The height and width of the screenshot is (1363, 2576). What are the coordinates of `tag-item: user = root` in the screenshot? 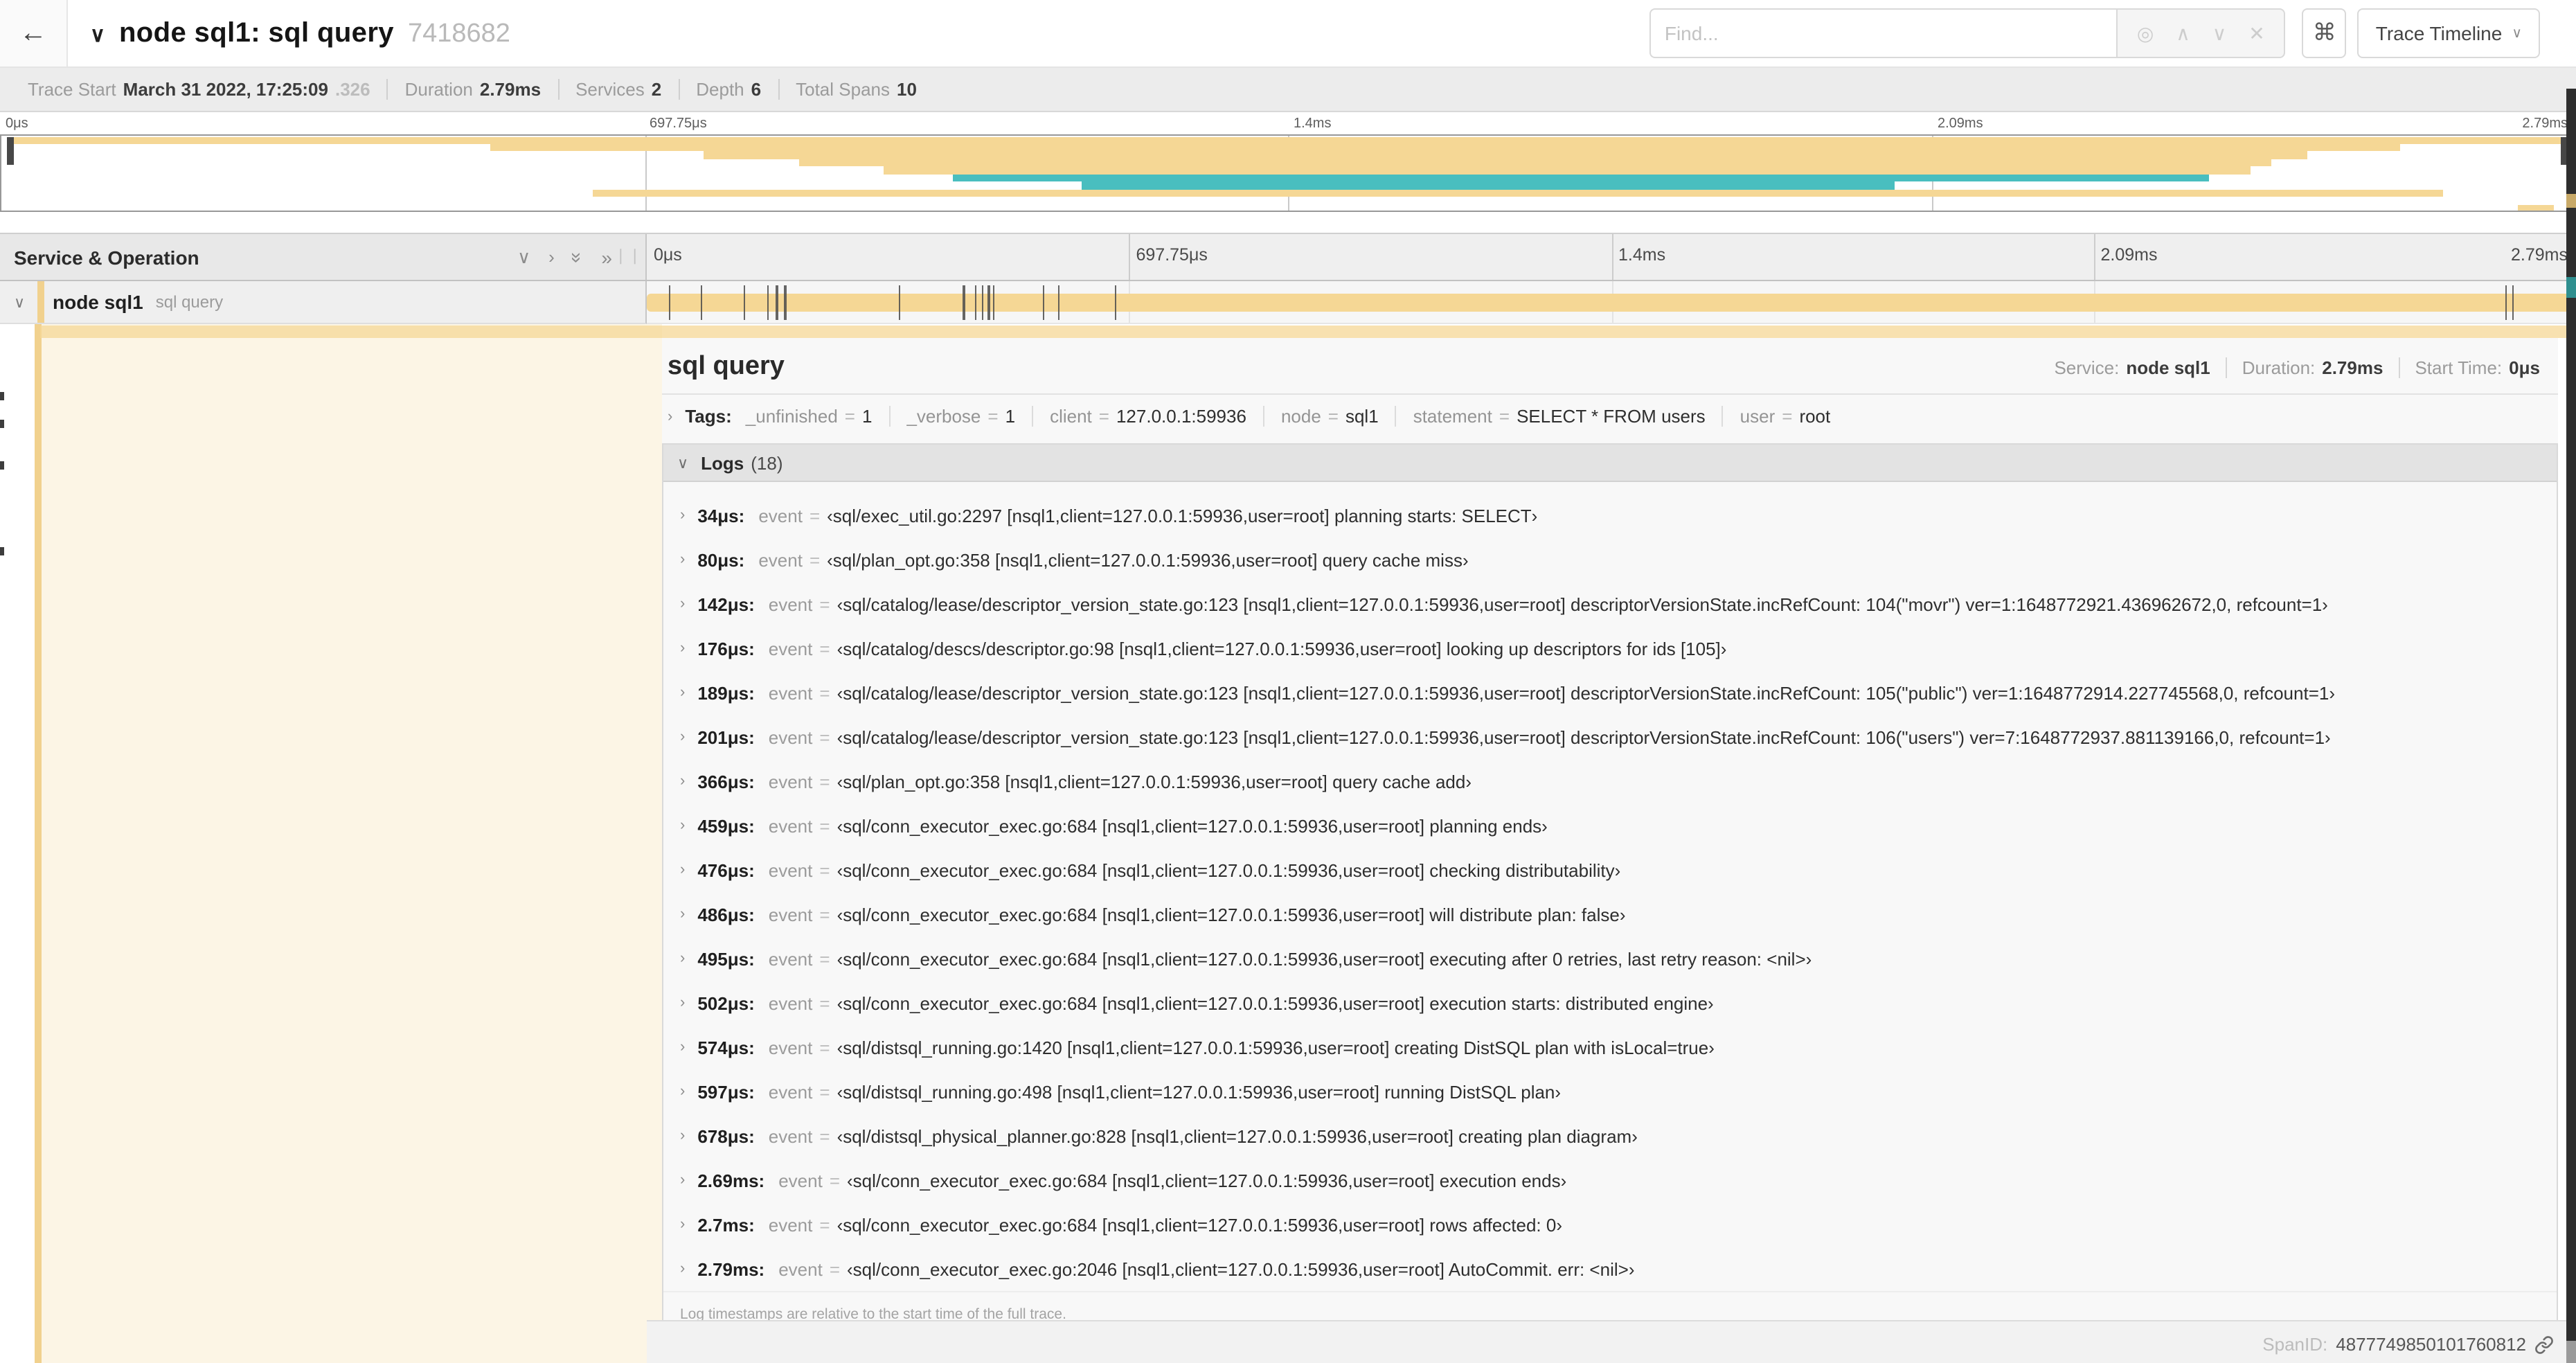 It's located at (1785, 417).